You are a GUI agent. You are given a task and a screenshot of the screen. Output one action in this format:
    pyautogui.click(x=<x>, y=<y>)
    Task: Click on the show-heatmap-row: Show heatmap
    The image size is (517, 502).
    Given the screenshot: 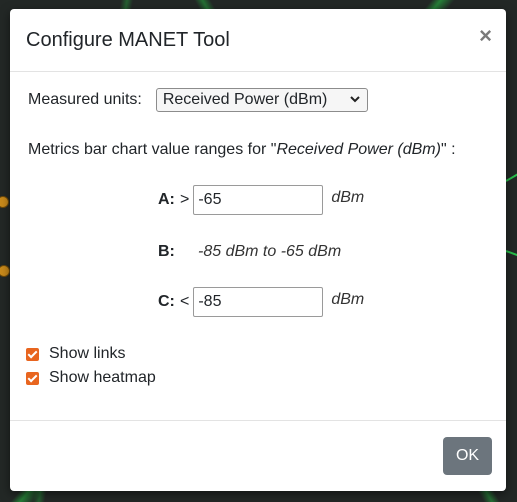 What is the action you would take?
    pyautogui.click(x=91, y=378)
    